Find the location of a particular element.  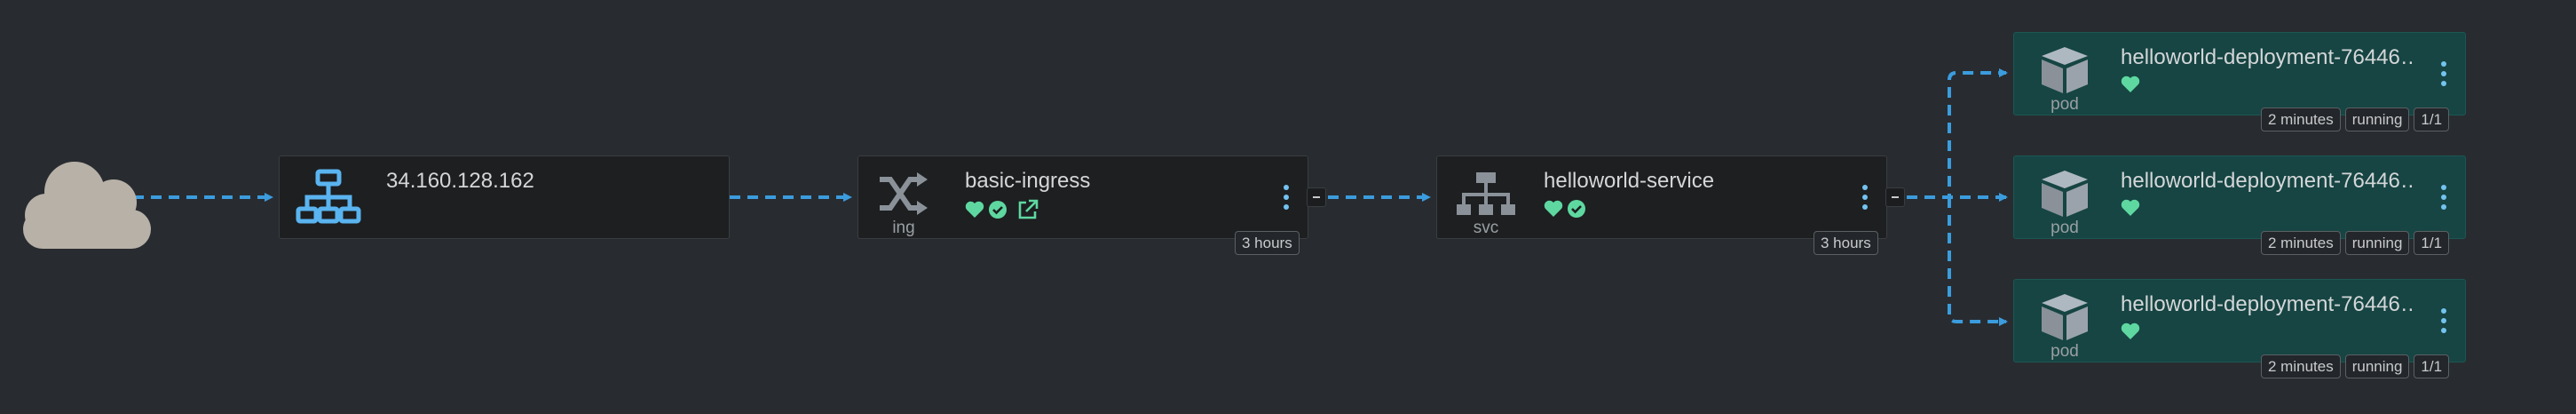

load-balancer-address: 34.160.128.162 is located at coordinates (460, 181).